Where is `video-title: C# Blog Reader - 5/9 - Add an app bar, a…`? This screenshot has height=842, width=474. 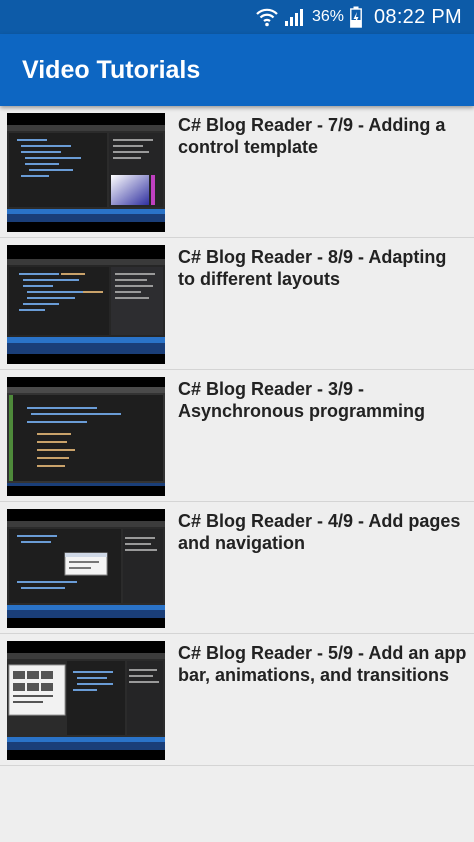 video-title: C# Blog Reader - 5/9 - Add an app bar, a… is located at coordinates (322, 664).